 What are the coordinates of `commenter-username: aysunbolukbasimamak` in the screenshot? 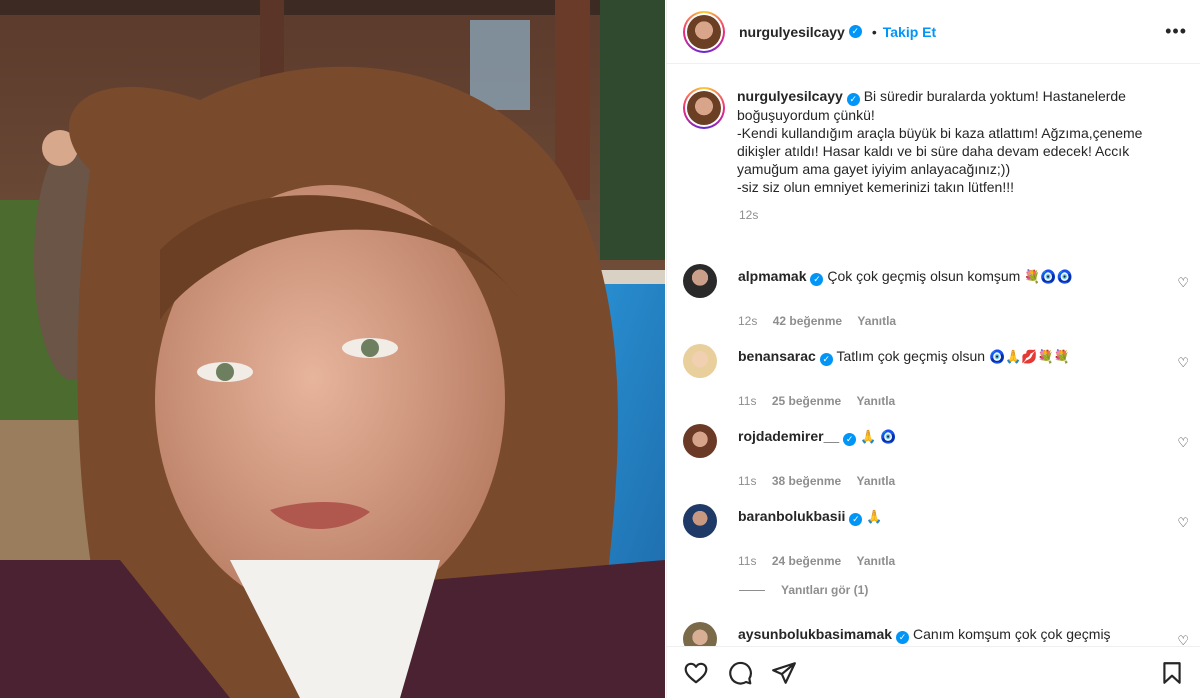 It's located at (815, 634).